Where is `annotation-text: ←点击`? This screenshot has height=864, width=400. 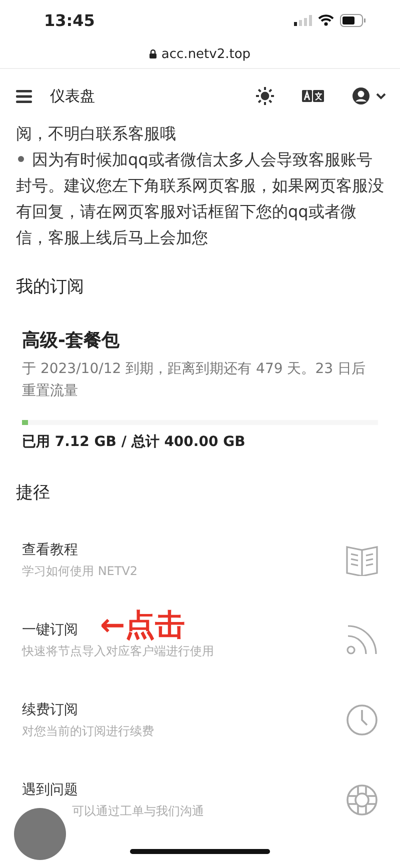
annotation-text: ←点击 is located at coordinates (143, 625).